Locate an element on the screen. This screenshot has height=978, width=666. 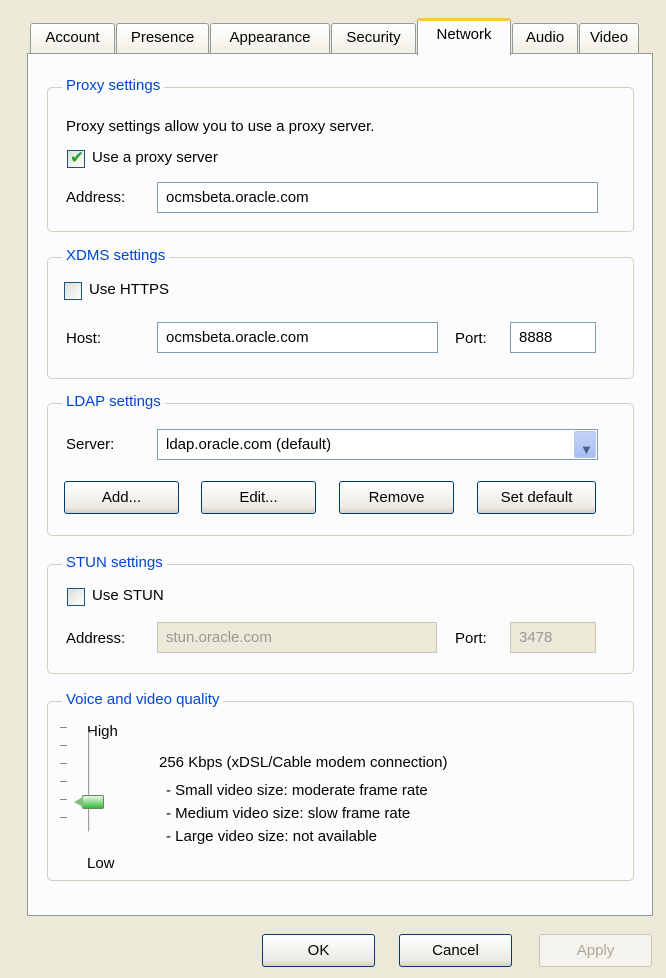
xdms-port-label: Port: is located at coordinates (471, 338).